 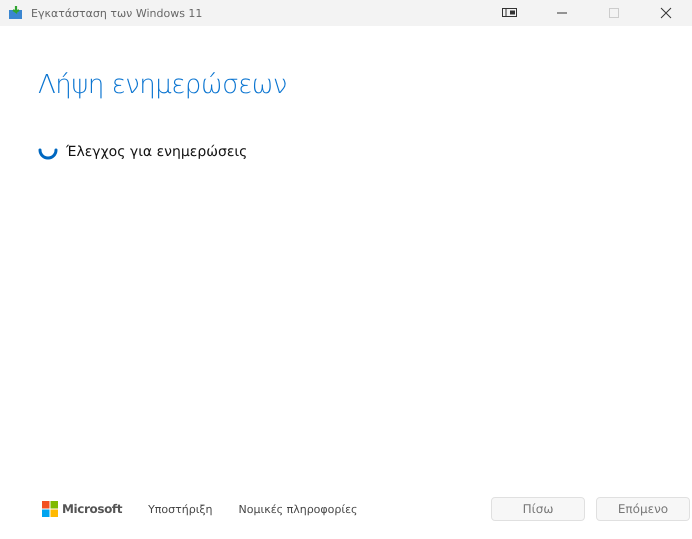 I want to click on setup-icon, so click(x=16, y=13).